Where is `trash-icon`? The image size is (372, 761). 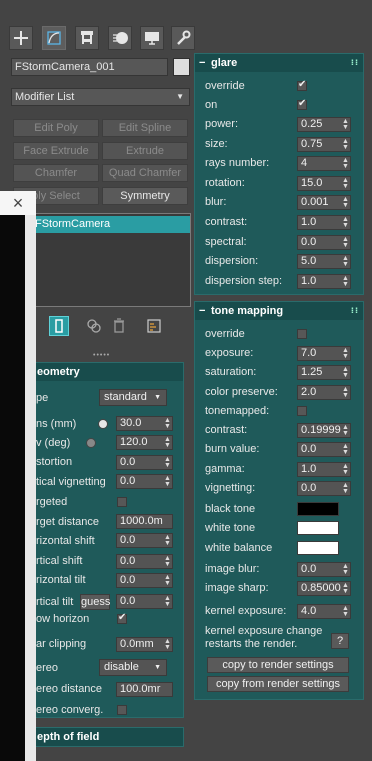
trash-icon is located at coordinates (119, 326).